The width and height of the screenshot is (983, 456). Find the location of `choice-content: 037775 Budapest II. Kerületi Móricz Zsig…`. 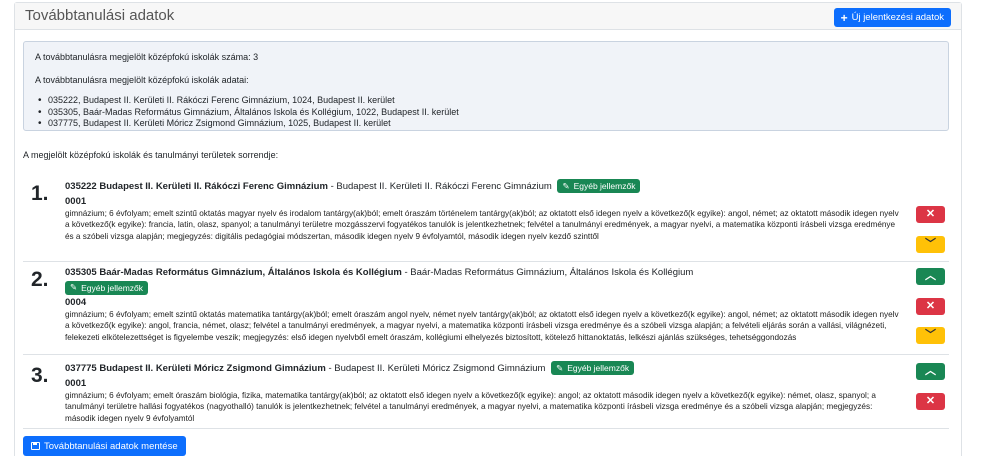

choice-content: 037775 Budapest II. Kerületi Móricz Zsig… is located at coordinates (485, 392).